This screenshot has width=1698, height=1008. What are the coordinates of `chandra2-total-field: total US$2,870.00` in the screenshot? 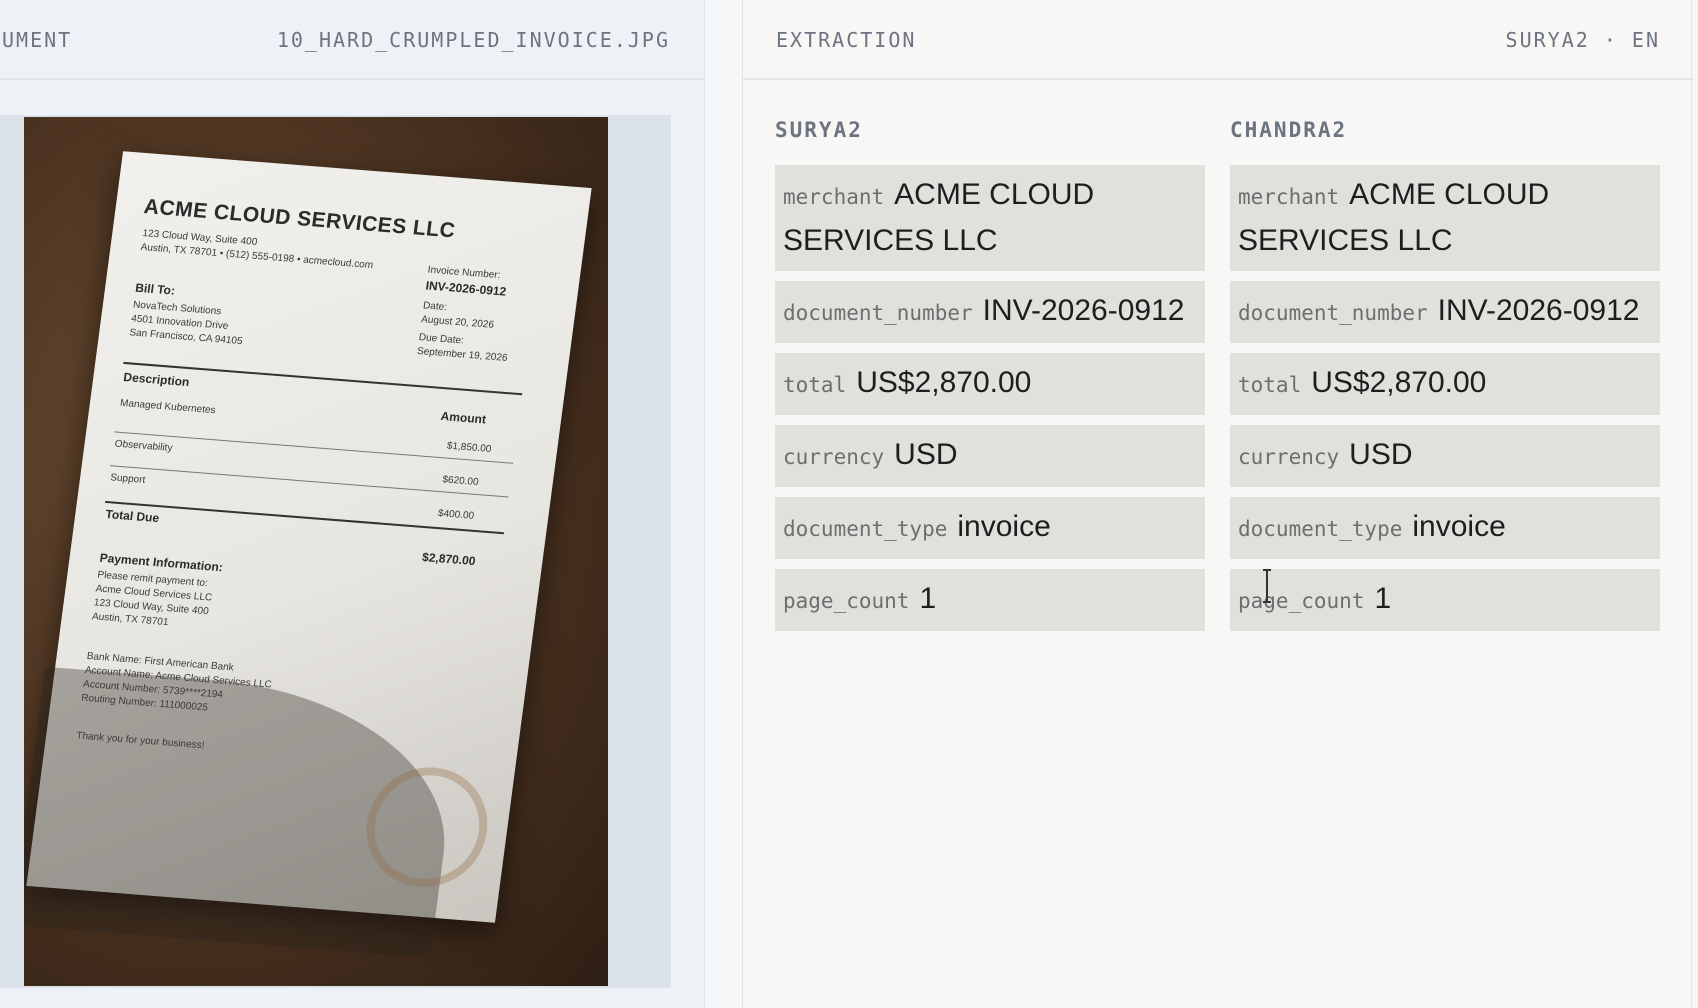 It's located at (1445, 384).